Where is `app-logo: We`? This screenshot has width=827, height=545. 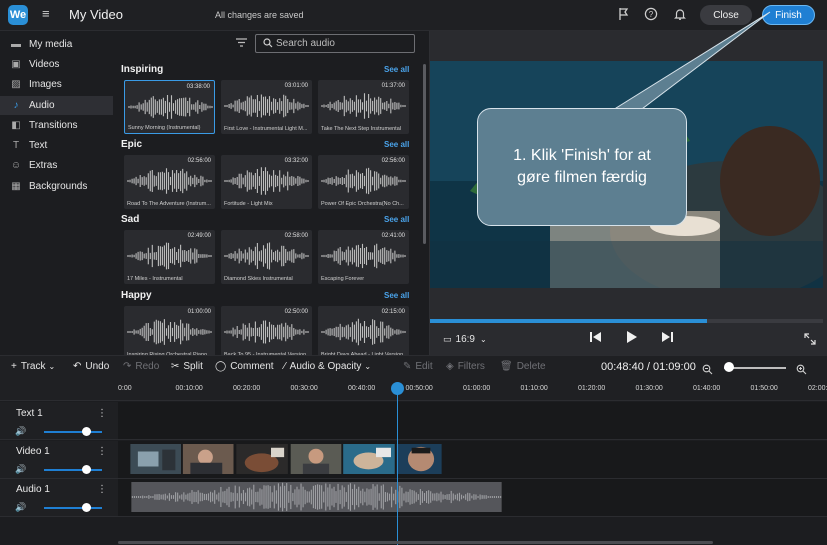 app-logo: We is located at coordinates (18, 15).